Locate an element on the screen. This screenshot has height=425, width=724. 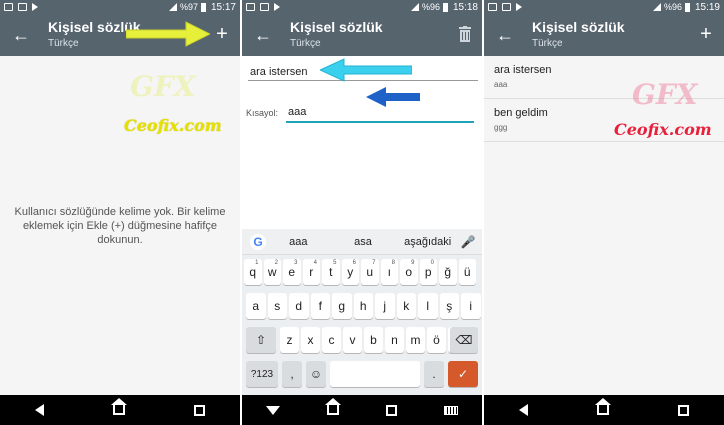
key-e: e3 is located at coordinates (292, 272).